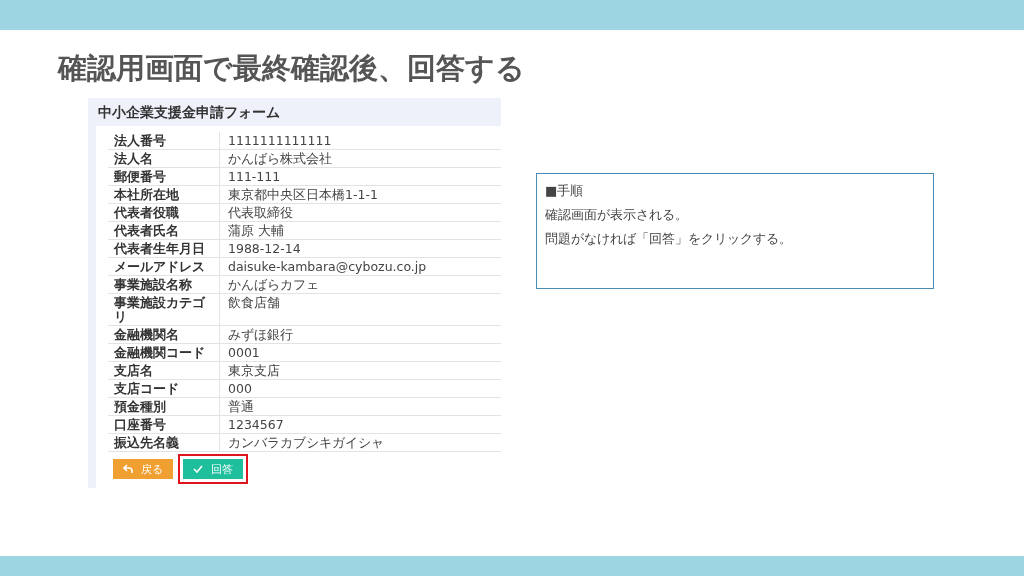  What do you see at coordinates (164, 158) in the screenshot?
I see `field-label: 法人名` at bounding box center [164, 158].